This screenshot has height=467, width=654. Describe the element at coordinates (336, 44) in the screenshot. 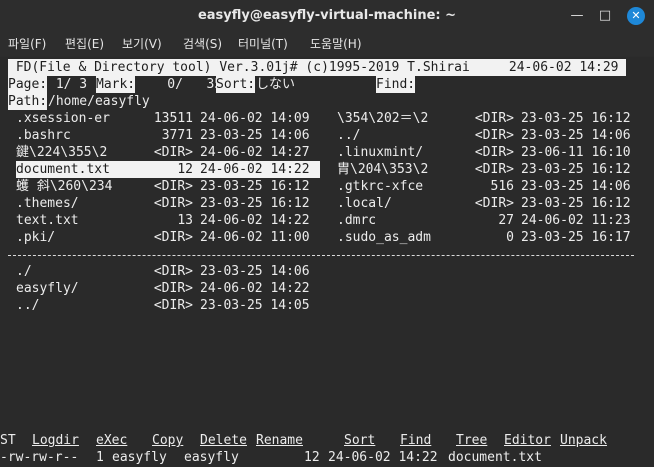

I see `menu-help: 도움말(H)` at that location.